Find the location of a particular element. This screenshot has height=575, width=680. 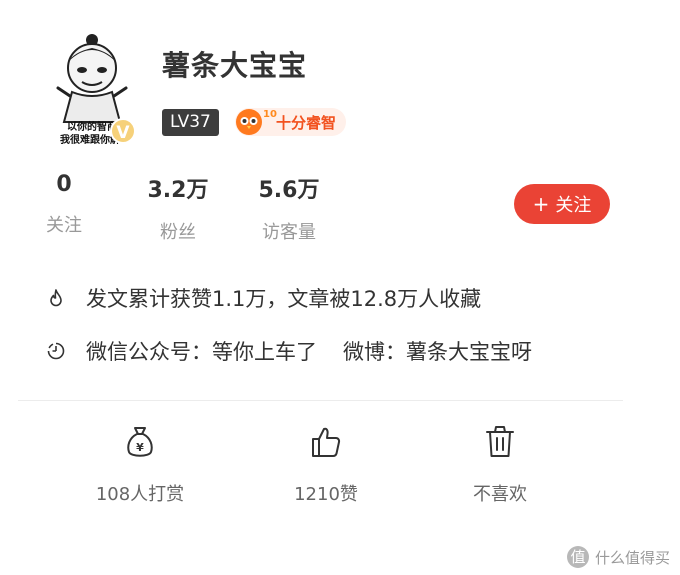

dislike-label: 不喜欢 is located at coordinates (500, 494).